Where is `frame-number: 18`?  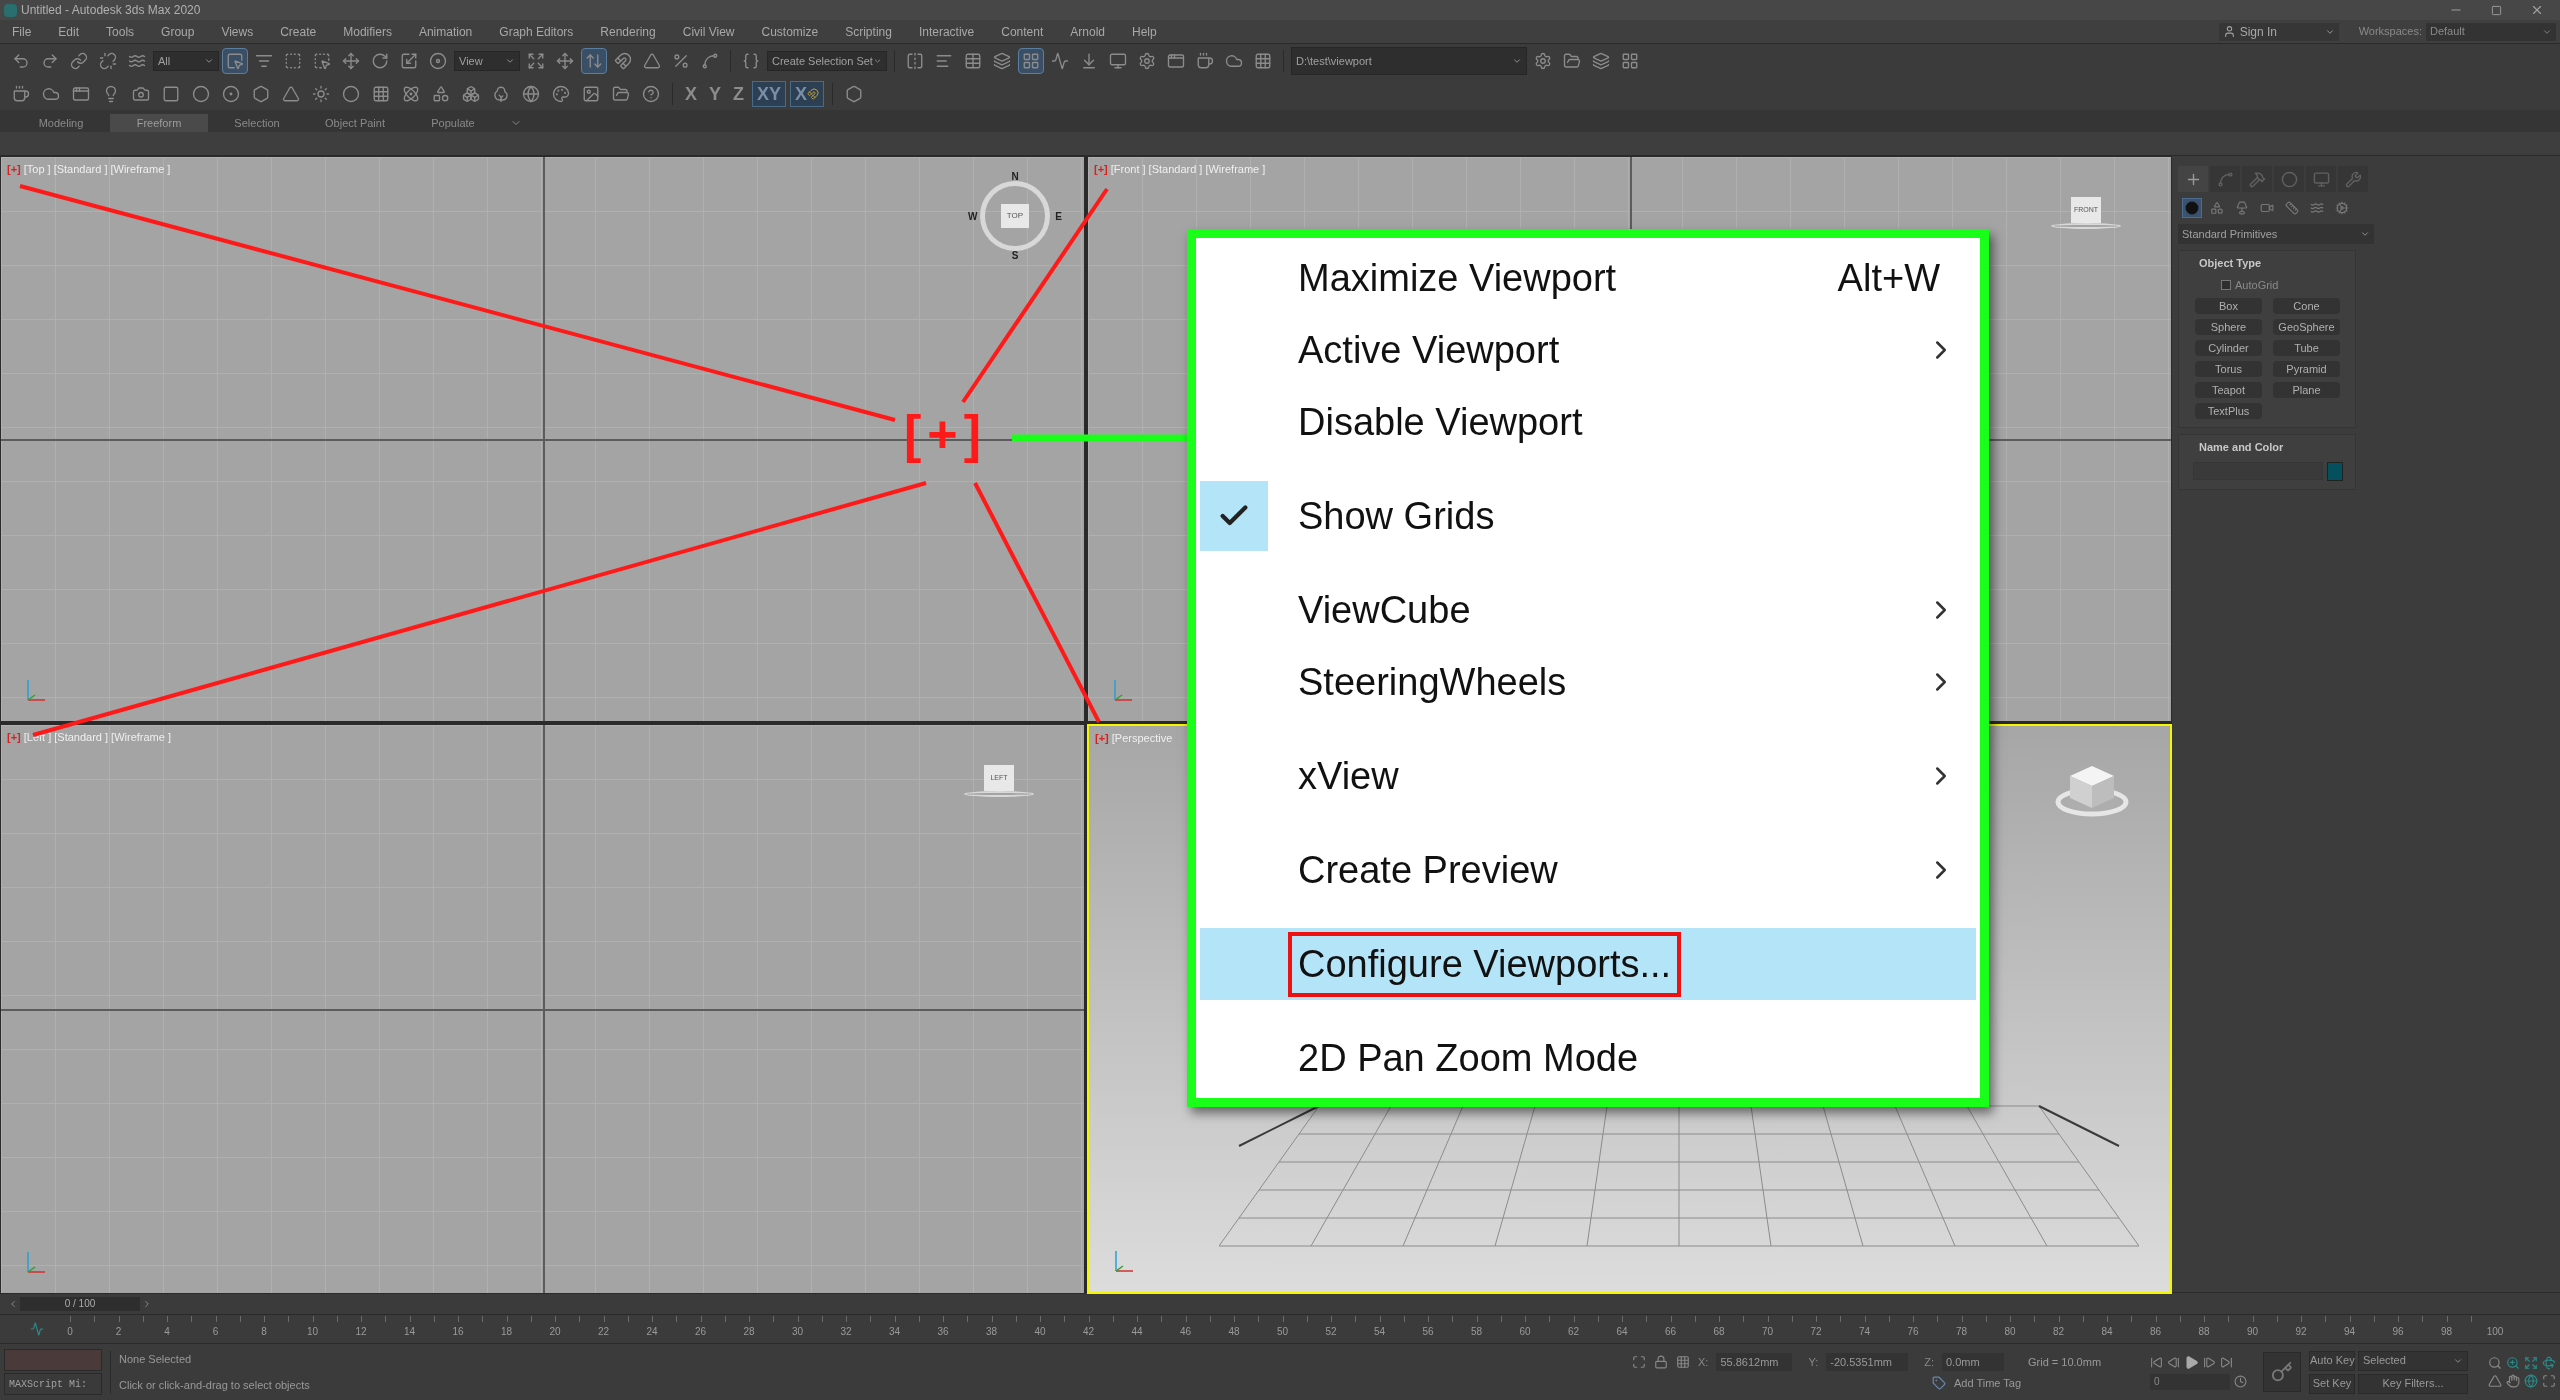 frame-number: 18 is located at coordinates (506, 1332).